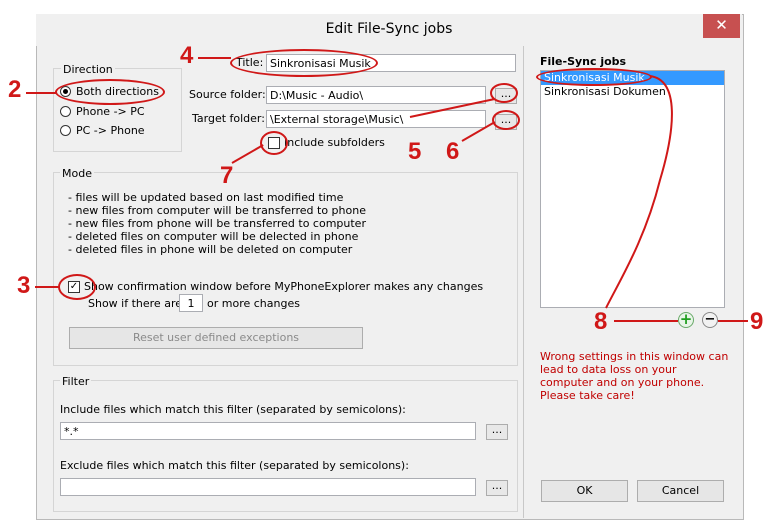  I want to click on radio-label: PC -> Phone, so click(110, 130).